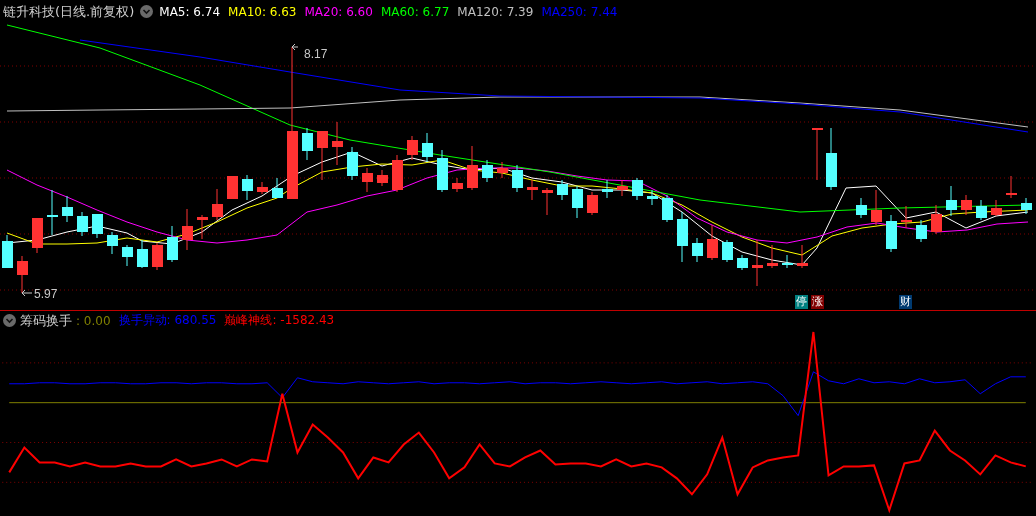  What do you see at coordinates (817, 301) in the screenshot?
I see `event-marker: 涨` at bounding box center [817, 301].